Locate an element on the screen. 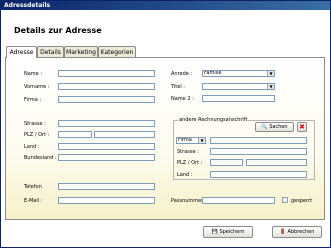 Image resolution: width=331 pixels, height=248 pixels. telefon-field is located at coordinates (106, 186).